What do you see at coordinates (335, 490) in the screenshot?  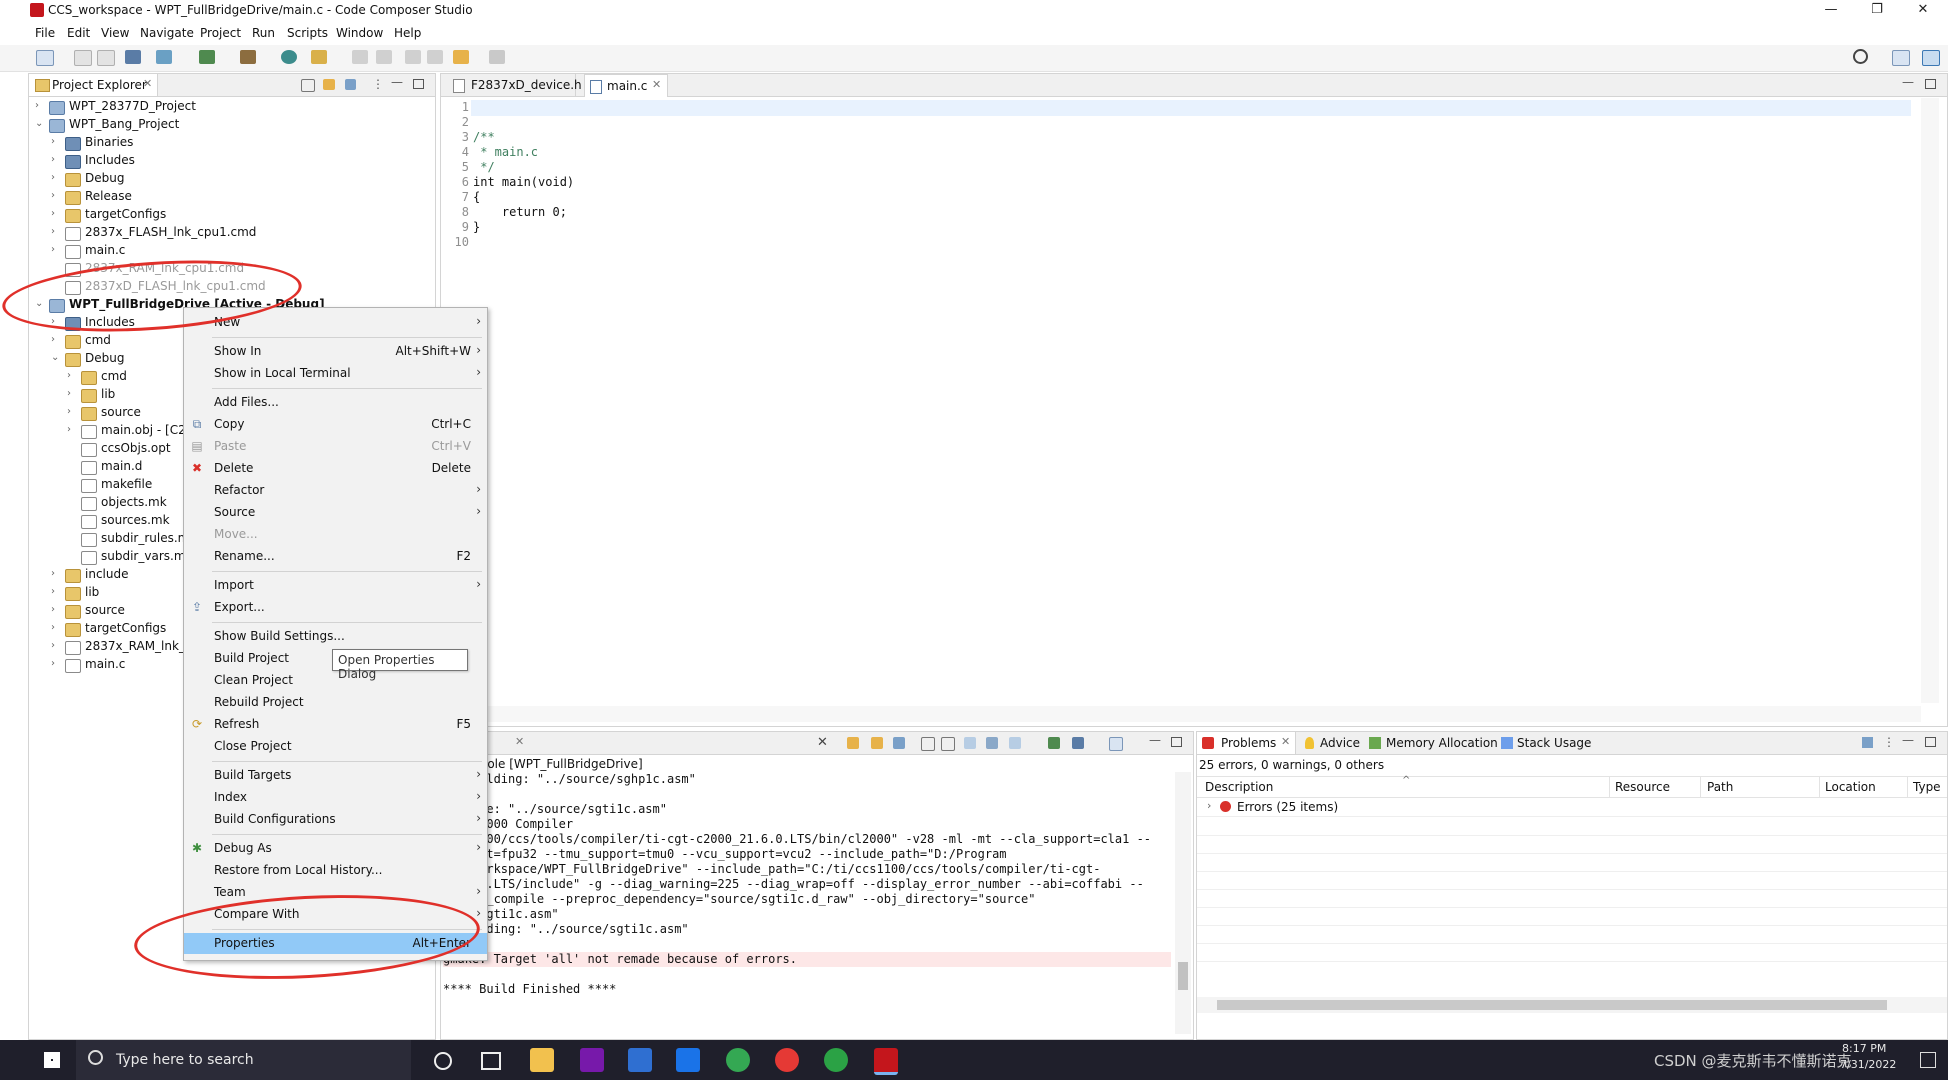 I see `menu-item-refactor: Refactor ›` at bounding box center [335, 490].